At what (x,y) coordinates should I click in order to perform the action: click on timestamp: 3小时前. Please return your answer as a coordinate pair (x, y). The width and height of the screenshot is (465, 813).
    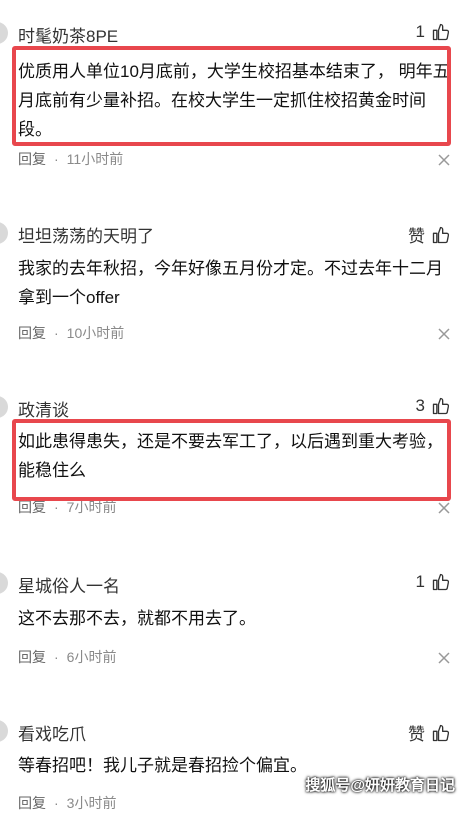
    Looking at the image, I should click on (91, 803).